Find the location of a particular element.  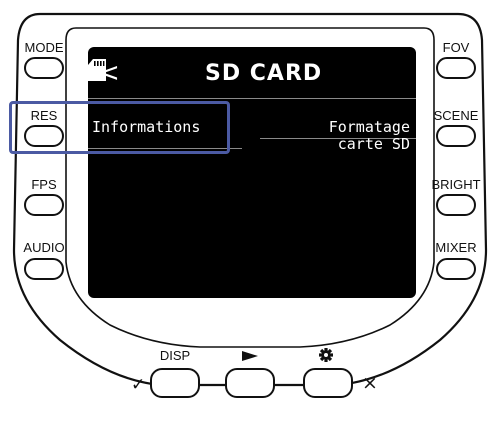

play-triangle-icon is located at coordinates (250, 356).